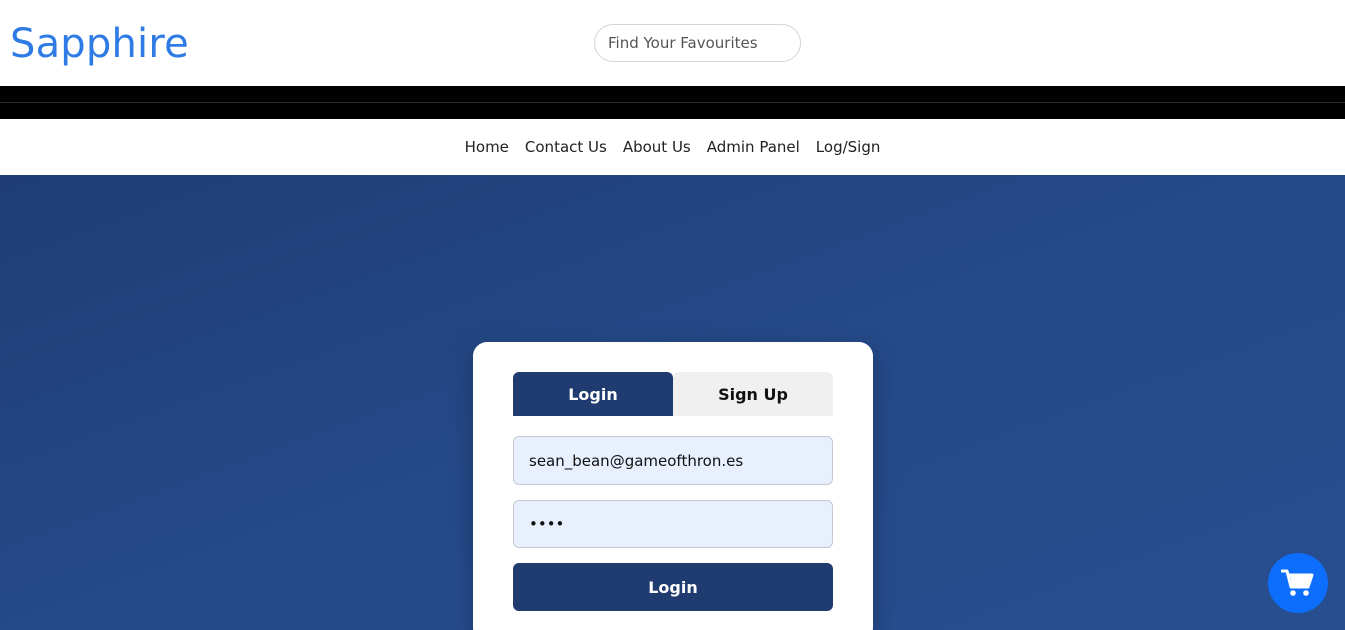 The image size is (1345, 630). Describe the element at coordinates (673, 460) in the screenshot. I see `email-field` at that location.